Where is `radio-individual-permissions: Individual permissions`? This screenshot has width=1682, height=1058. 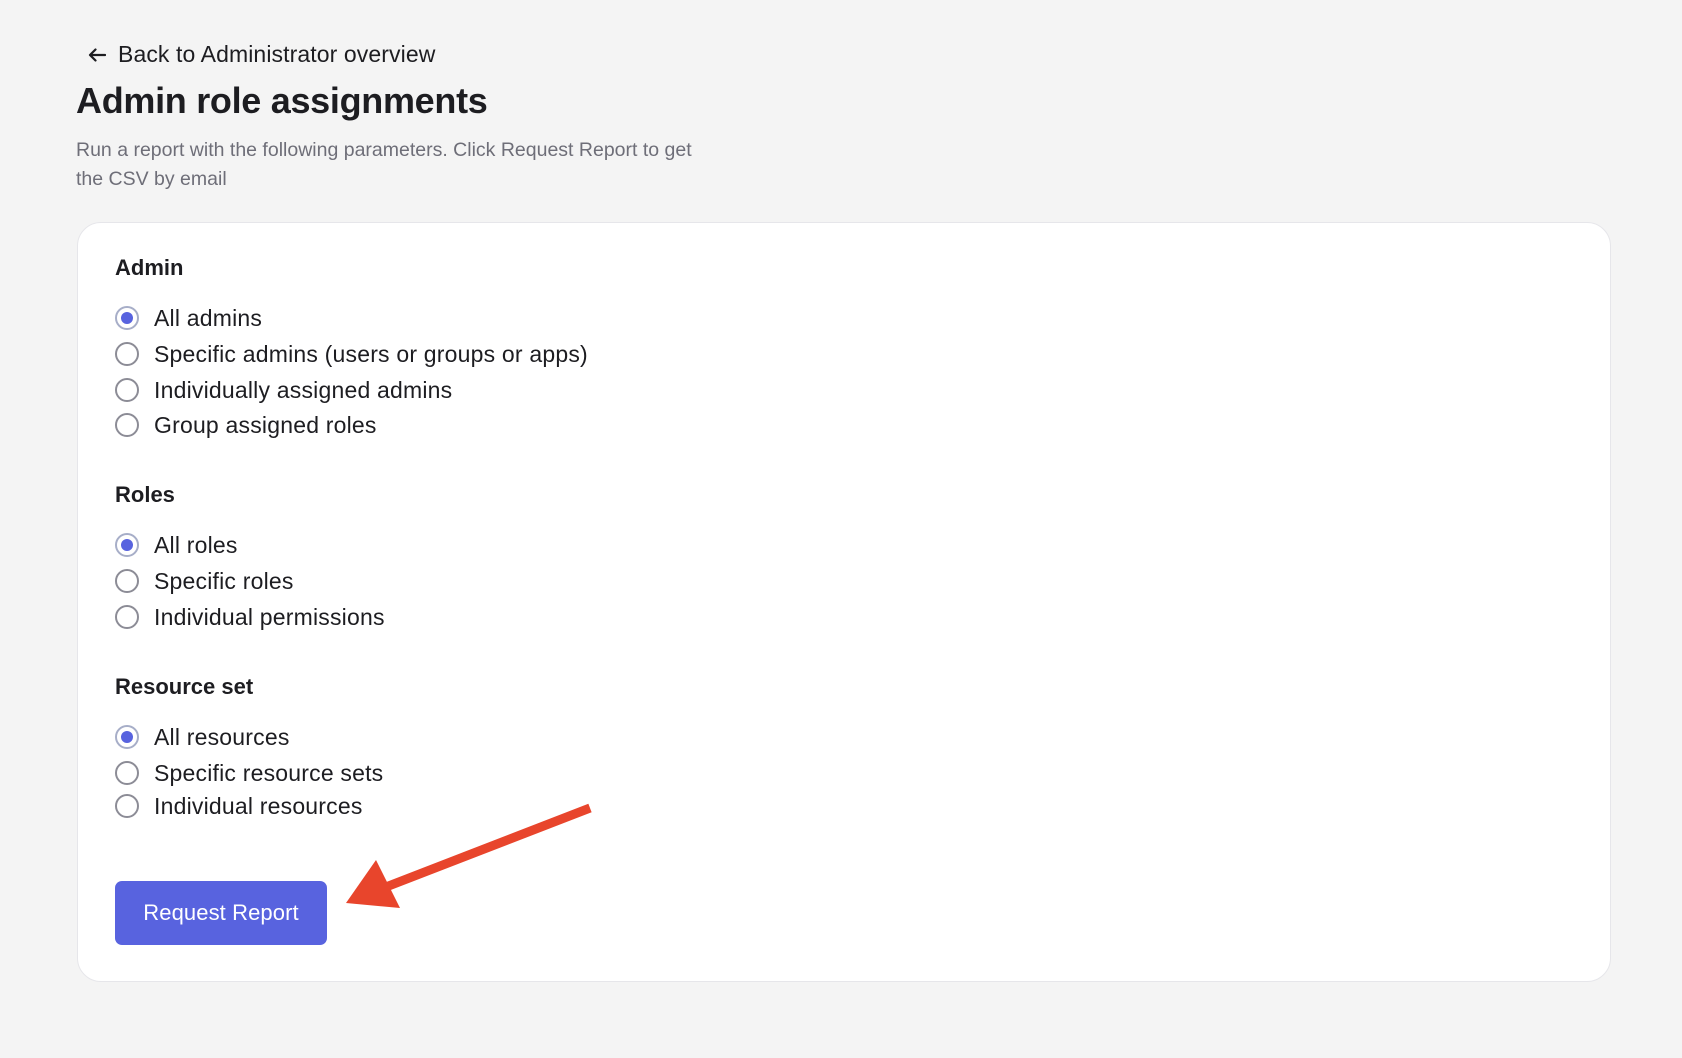
radio-individual-permissions: Individual permissions is located at coordinates (250, 617).